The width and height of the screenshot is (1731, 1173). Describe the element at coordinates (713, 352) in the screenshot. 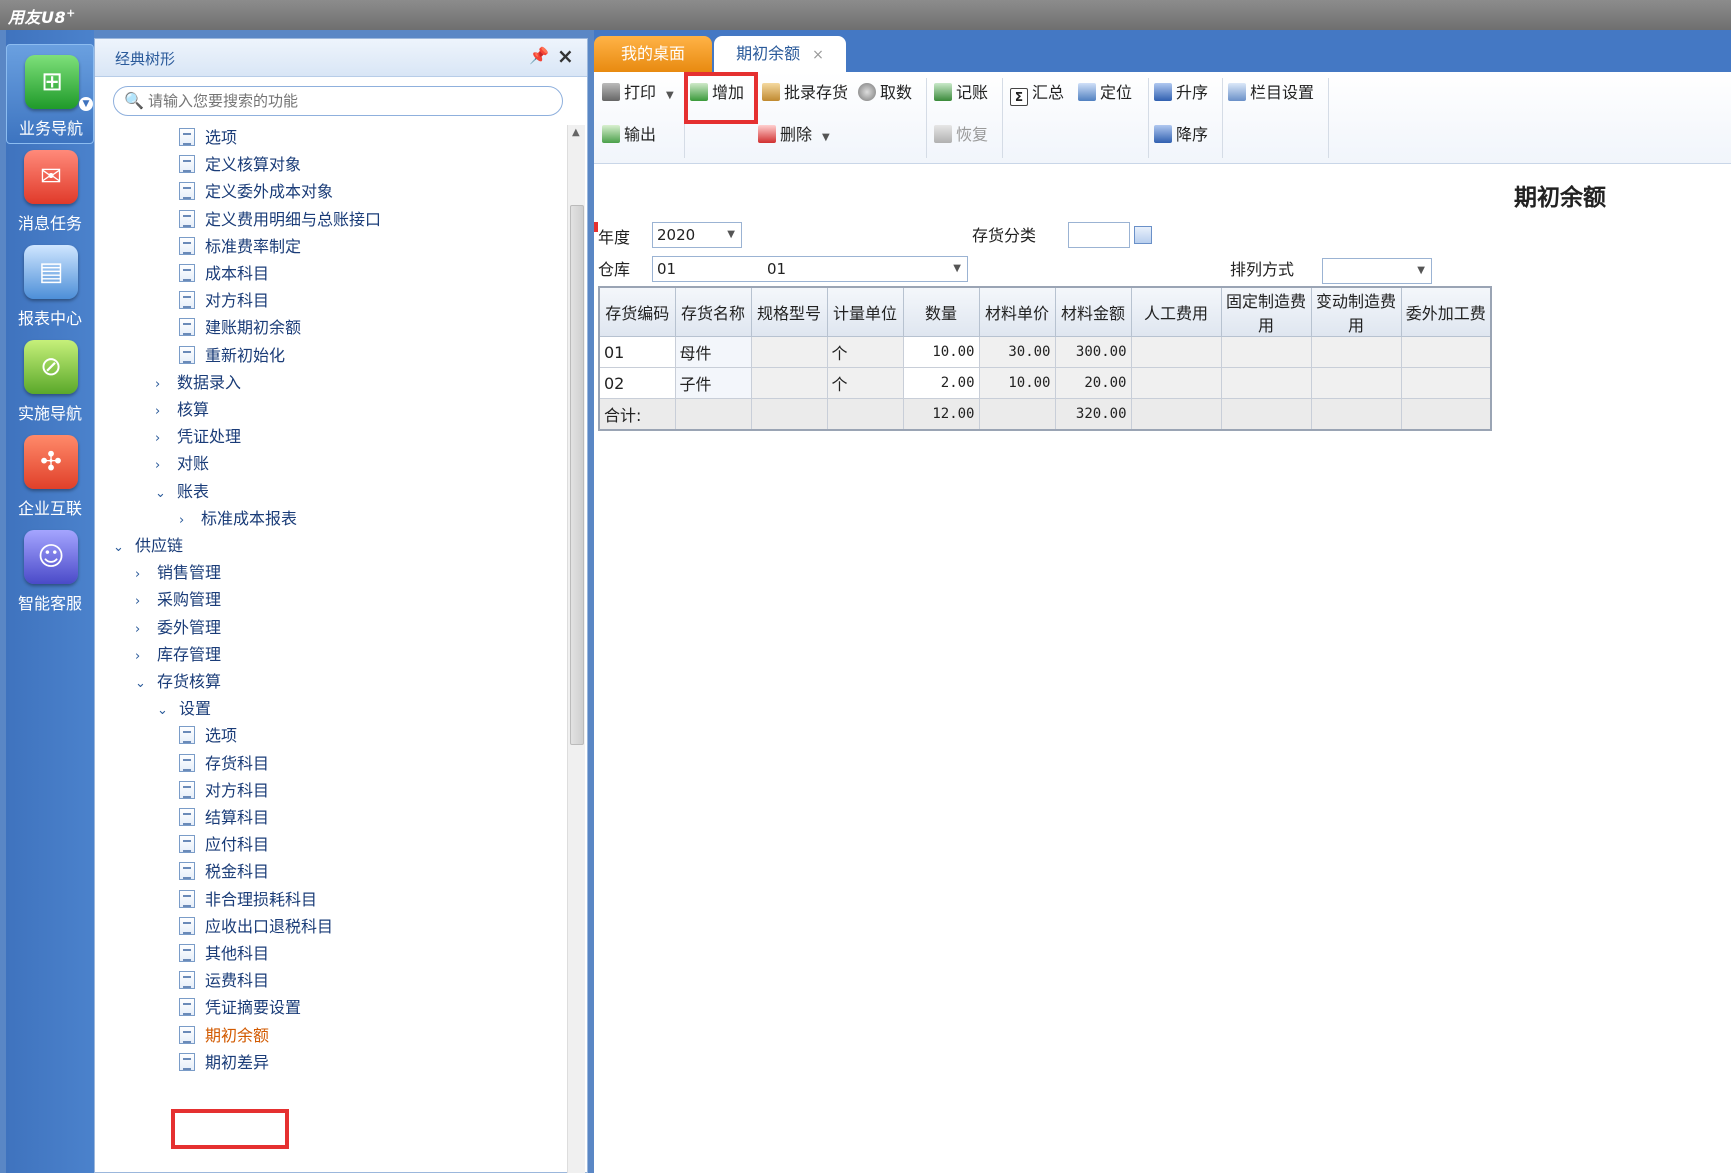

I see `table-cell: 母件` at that location.